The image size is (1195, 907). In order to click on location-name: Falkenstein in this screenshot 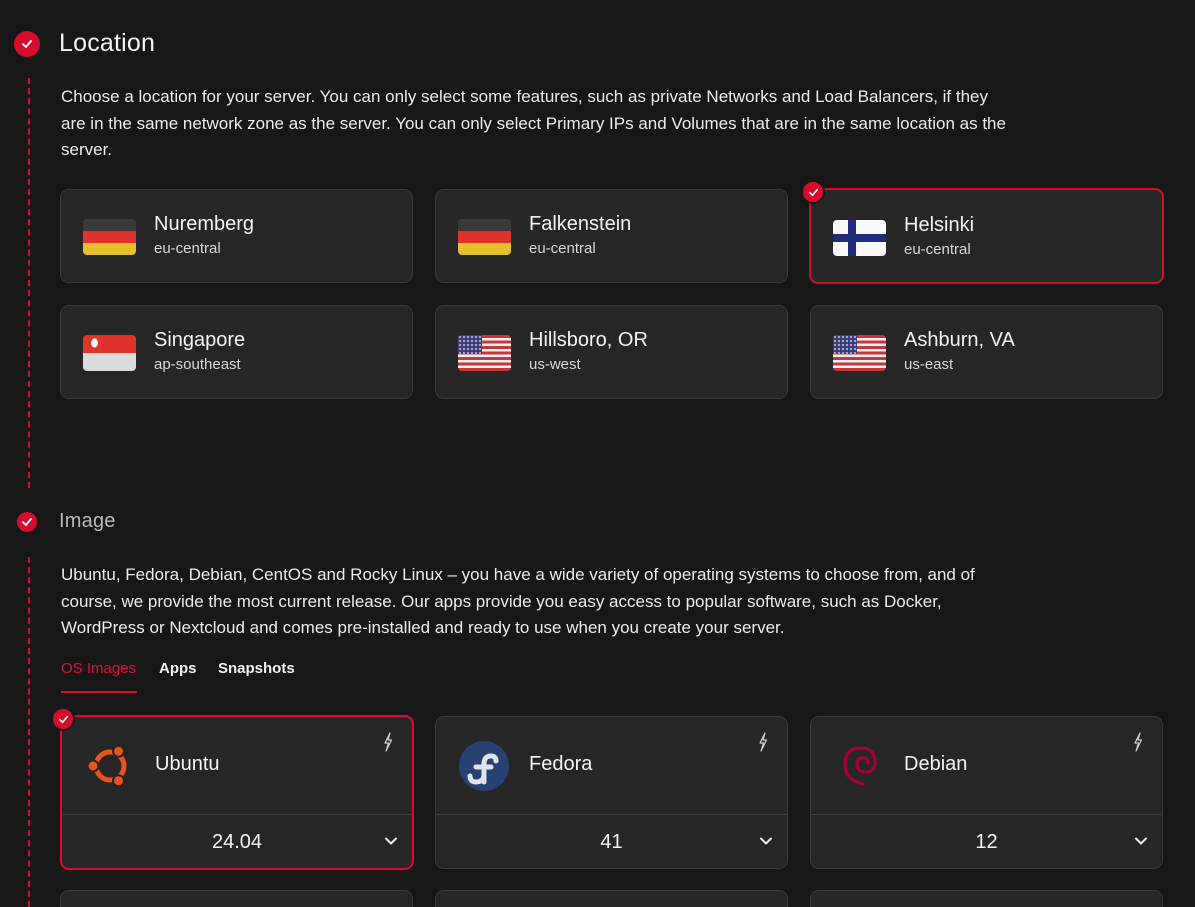, I will do `click(580, 224)`.